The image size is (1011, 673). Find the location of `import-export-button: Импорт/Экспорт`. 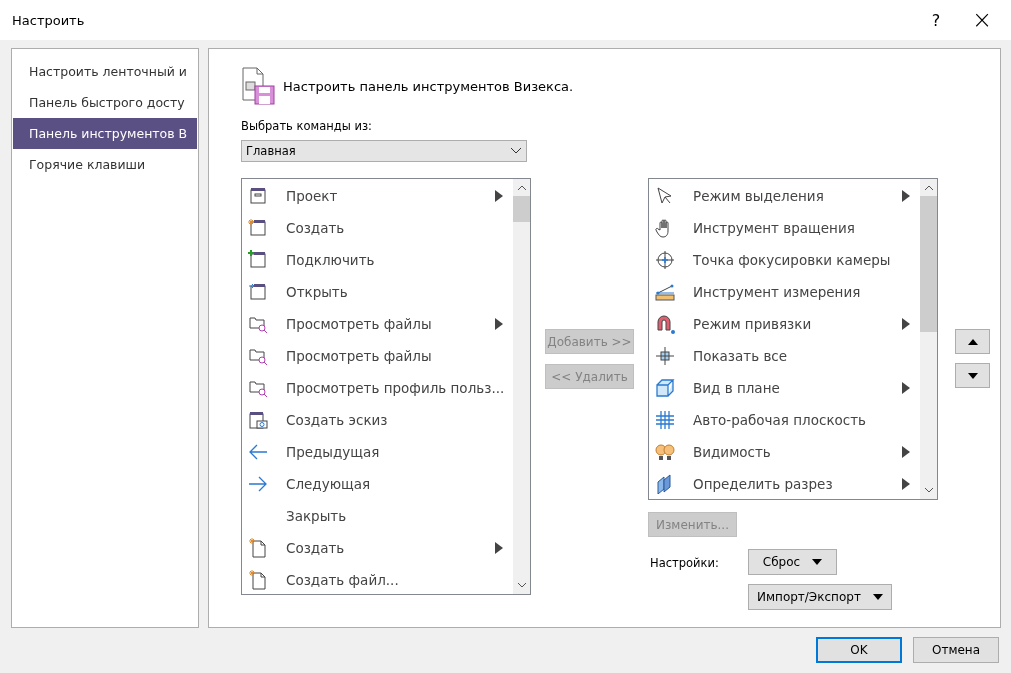

import-export-button: Импорт/Экспорт is located at coordinates (820, 597).